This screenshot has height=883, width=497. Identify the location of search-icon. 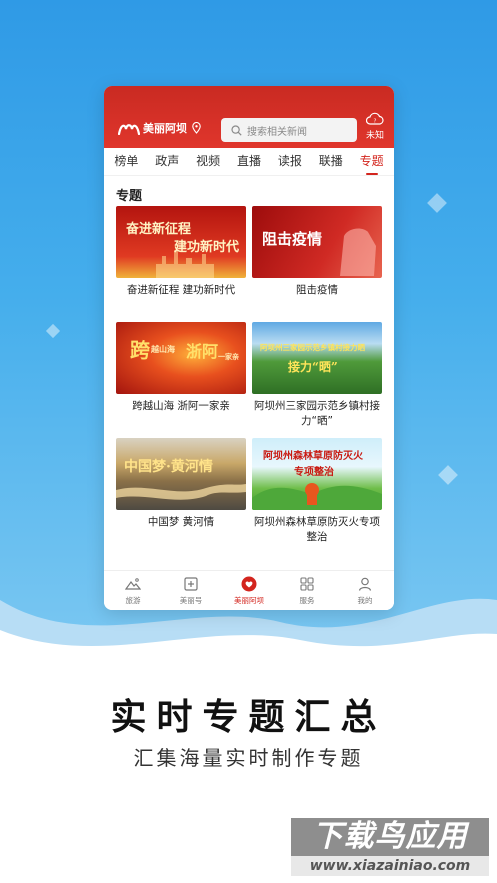
(236, 130).